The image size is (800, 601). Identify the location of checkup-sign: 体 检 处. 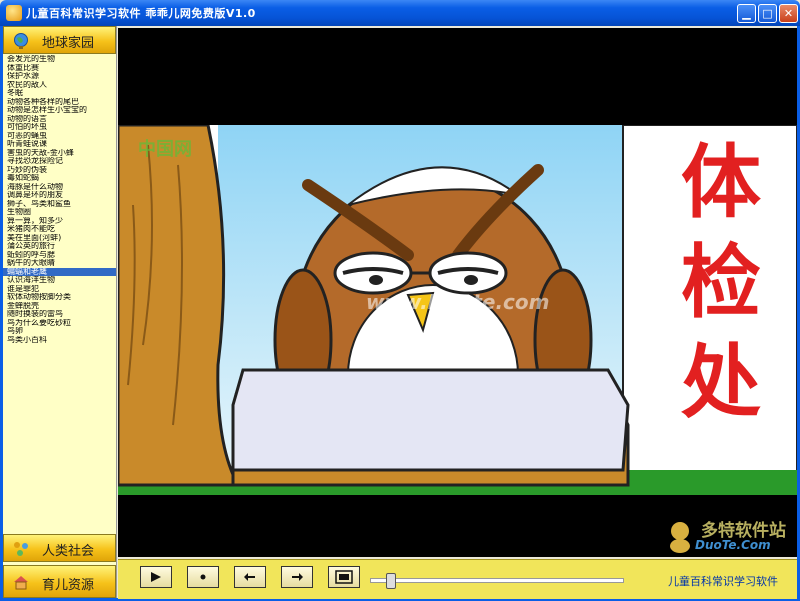
(721, 283).